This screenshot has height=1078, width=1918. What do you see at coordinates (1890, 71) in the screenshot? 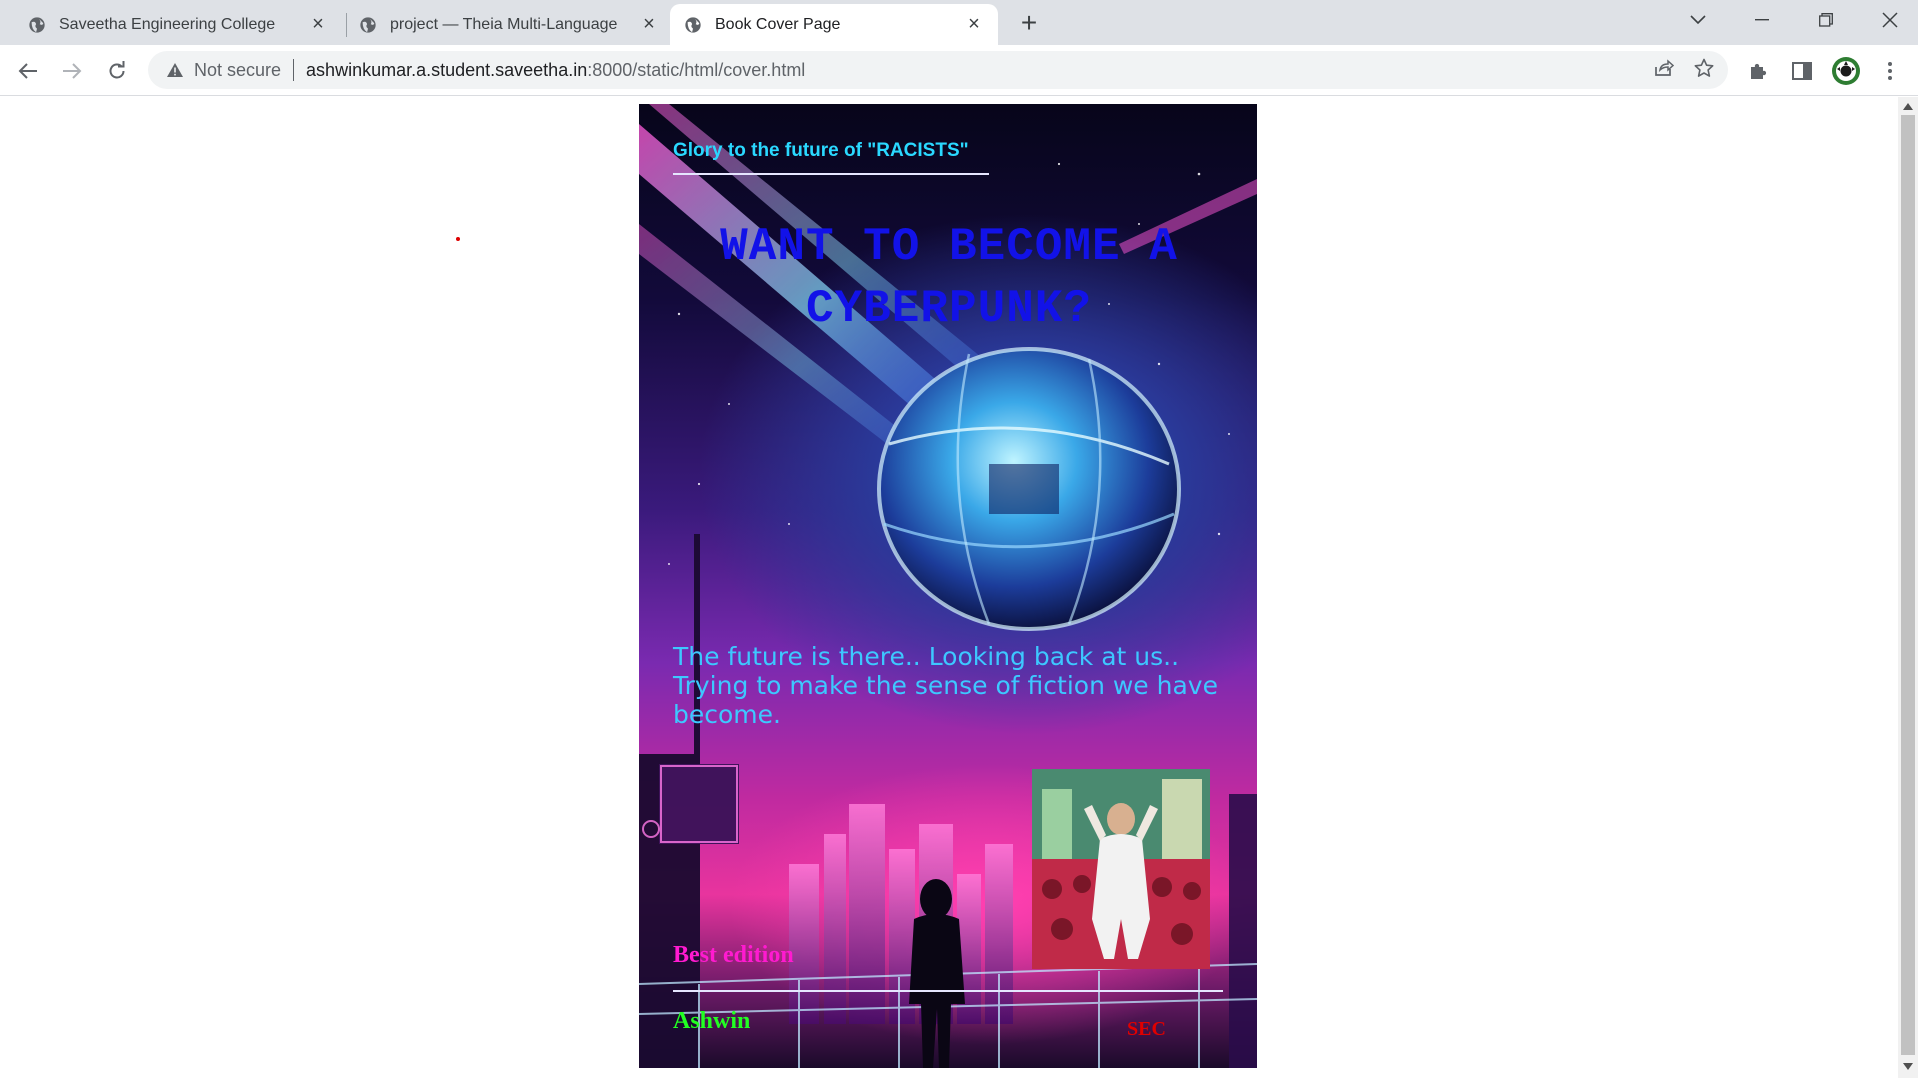
I see `more-menu-icon` at bounding box center [1890, 71].